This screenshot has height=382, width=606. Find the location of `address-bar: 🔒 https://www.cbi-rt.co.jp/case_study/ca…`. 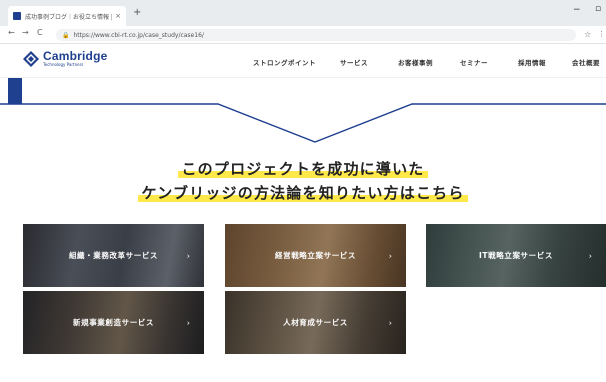

address-bar: 🔒 https://www.cbi-rt.co.jp/case_study/ca… is located at coordinates (316, 35).